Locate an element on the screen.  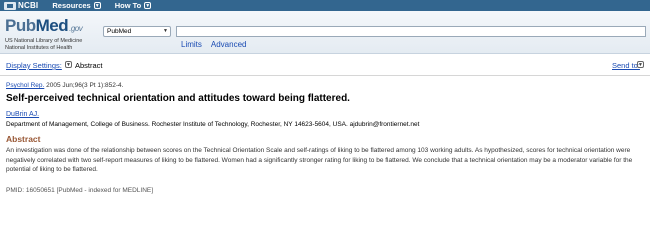
display-settings-bar: Display Settings: ▼ Abstract Send to: ▼ is located at coordinates (325, 65).